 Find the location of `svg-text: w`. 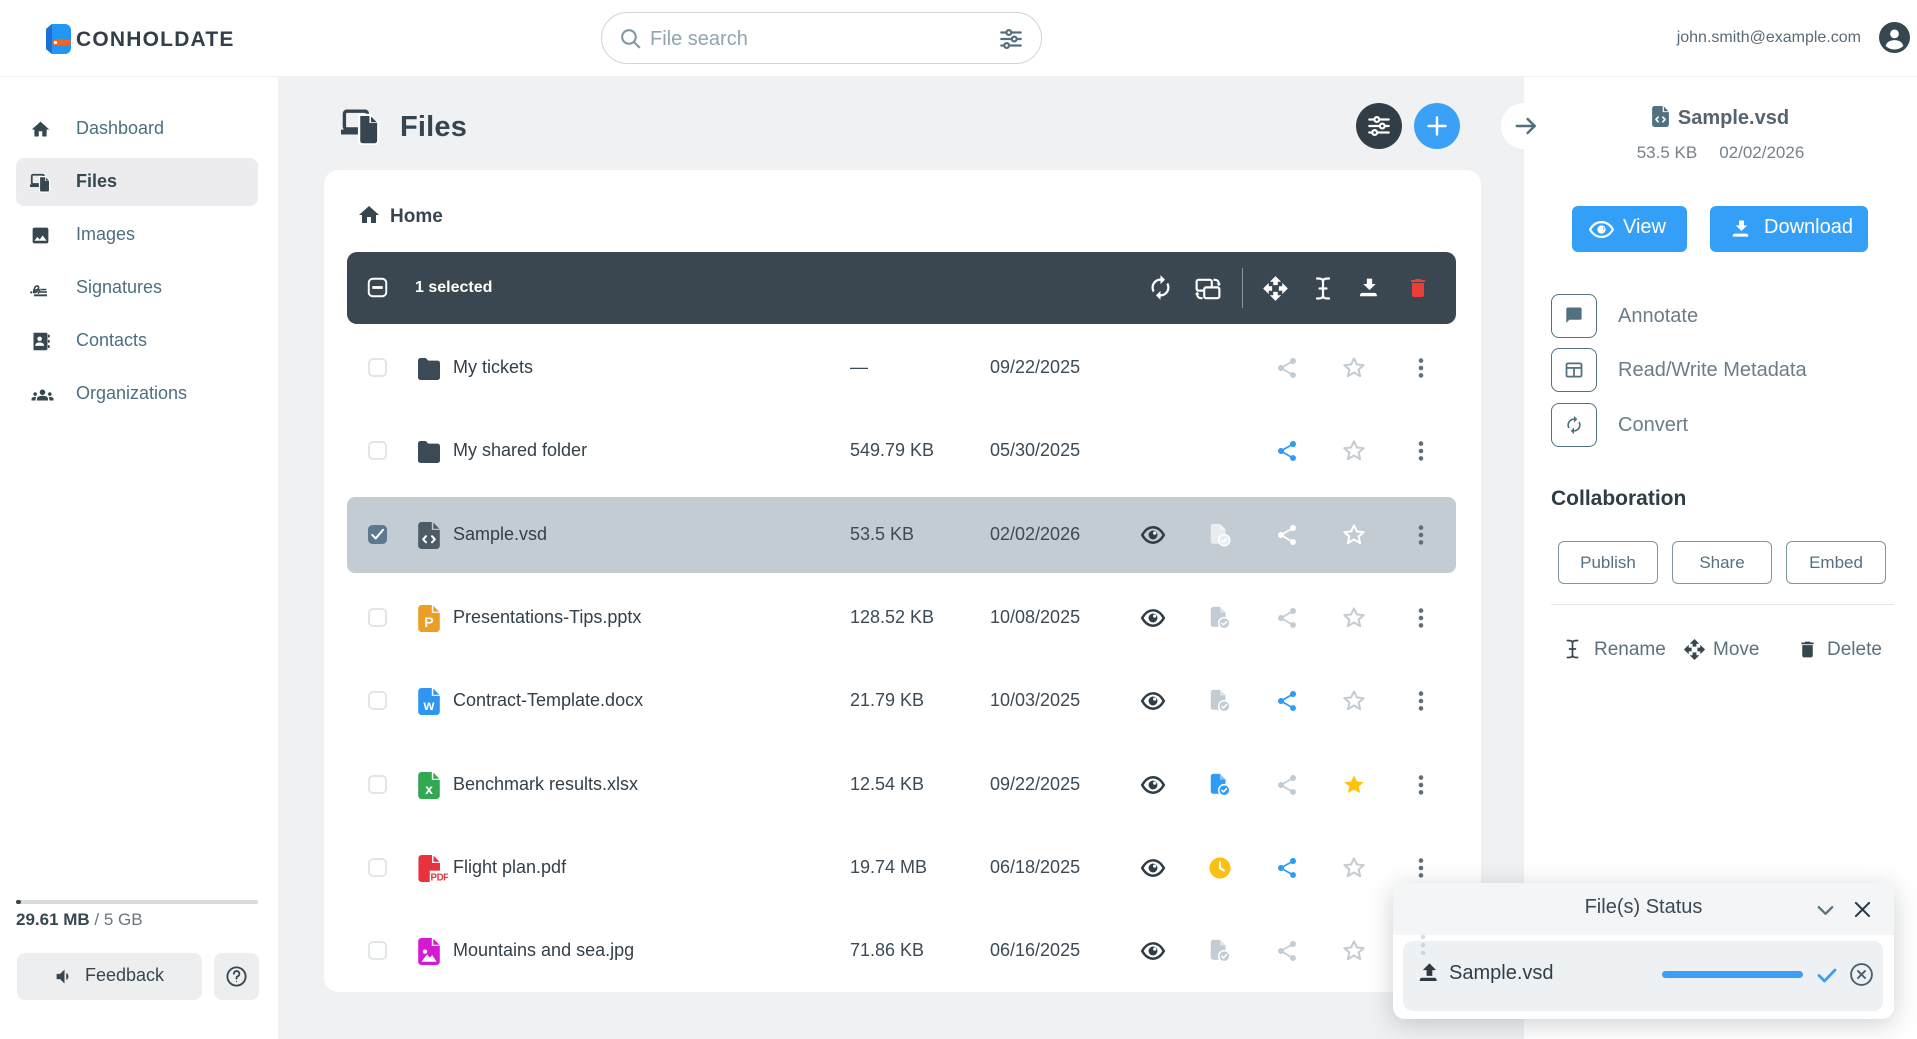

svg-text: w is located at coordinates (429, 705).